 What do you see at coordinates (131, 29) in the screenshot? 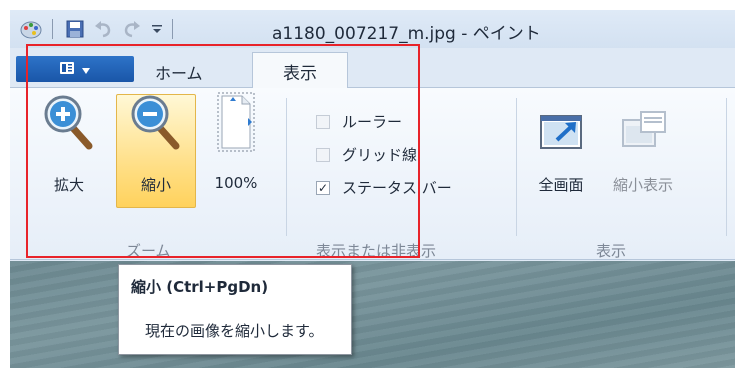
I see `redo-icon` at bounding box center [131, 29].